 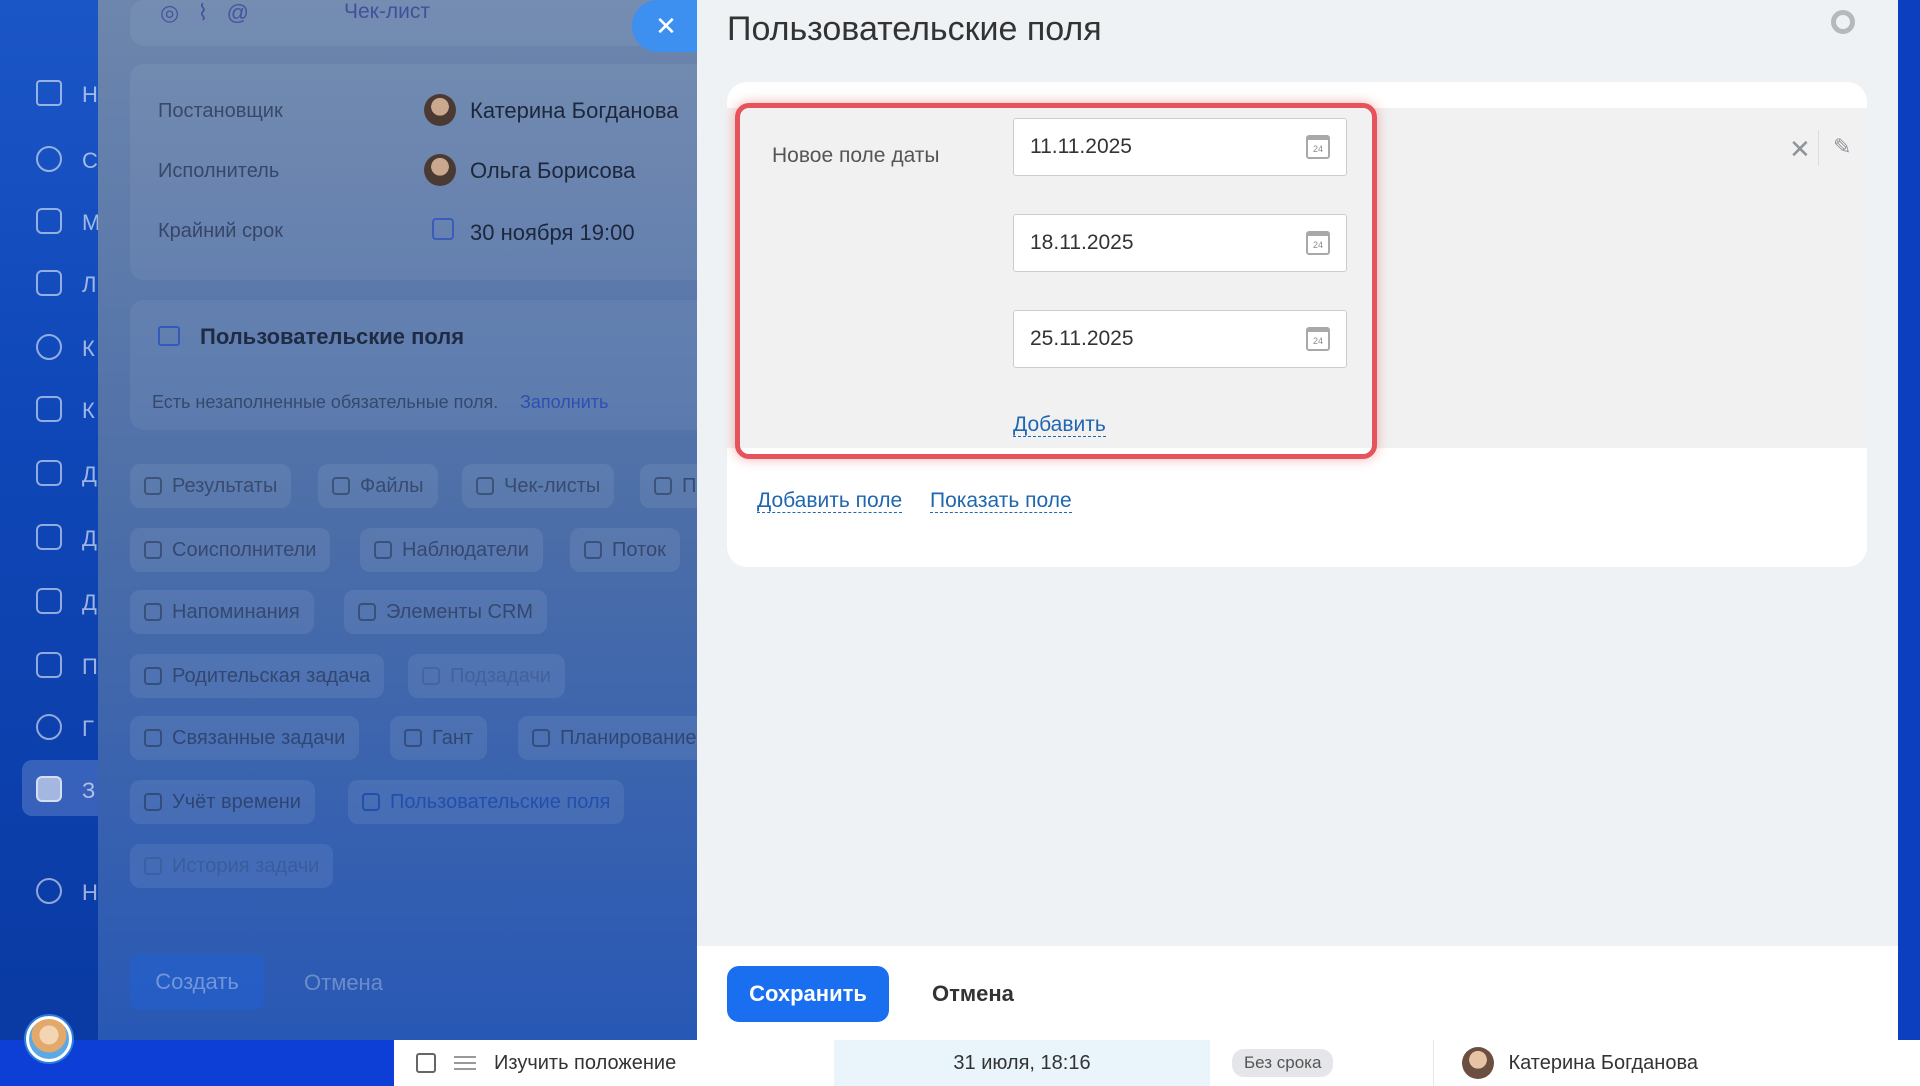 I want to click on chip-related-tasks: Связанные задачи, so click(x=245, y=738).